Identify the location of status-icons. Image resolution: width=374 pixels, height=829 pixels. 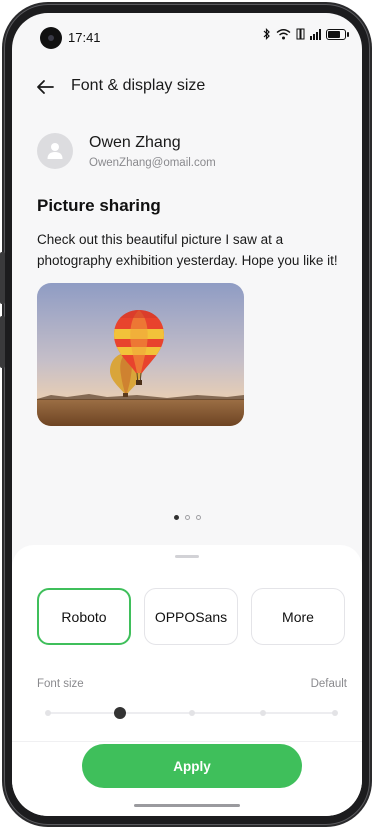
(306, 34).